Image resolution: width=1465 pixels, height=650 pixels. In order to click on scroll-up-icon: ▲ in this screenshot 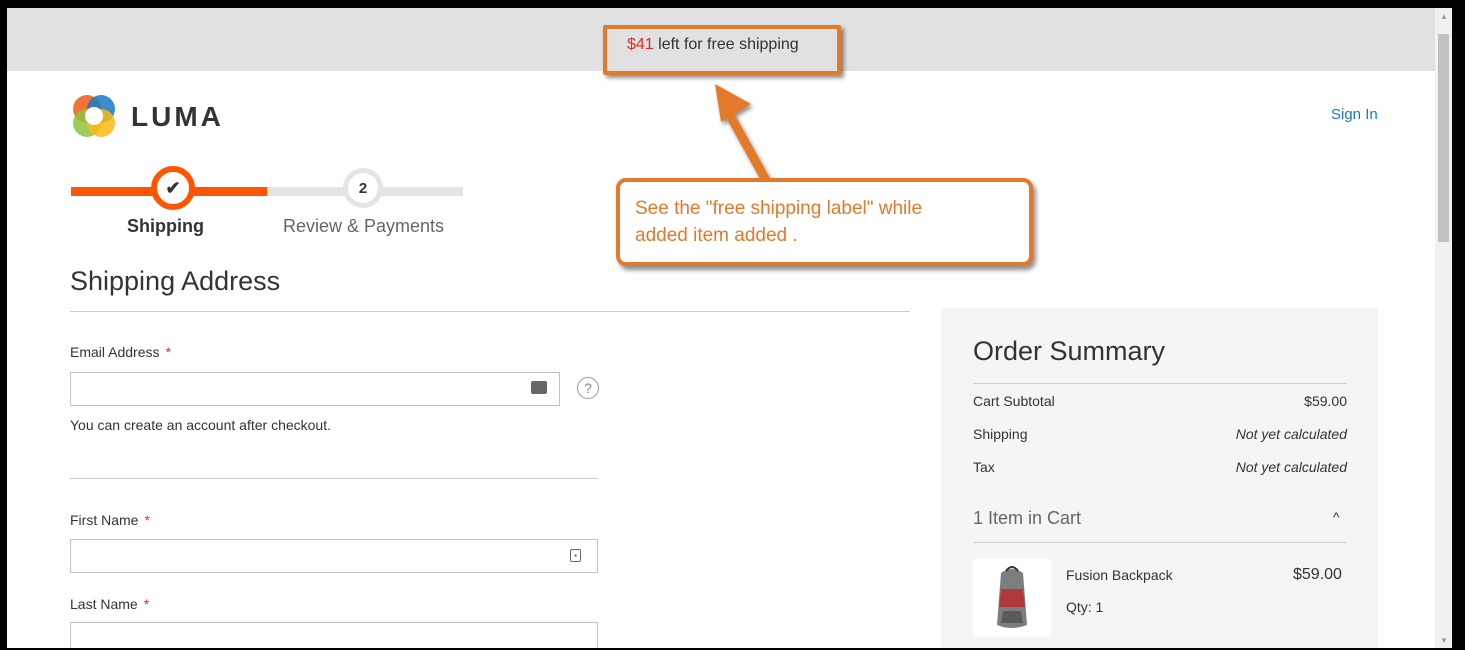, I will do `click(1444, 16)`.